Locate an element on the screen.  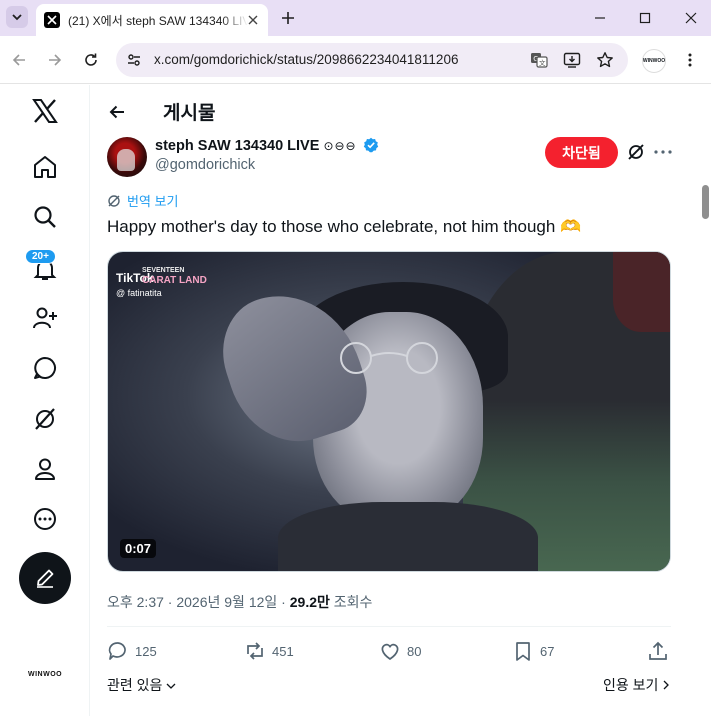
post-metadata: 오후 2:37 · 2026년 9월 12일 · 29.2만 조회수 is located at coordinates (240, 602).